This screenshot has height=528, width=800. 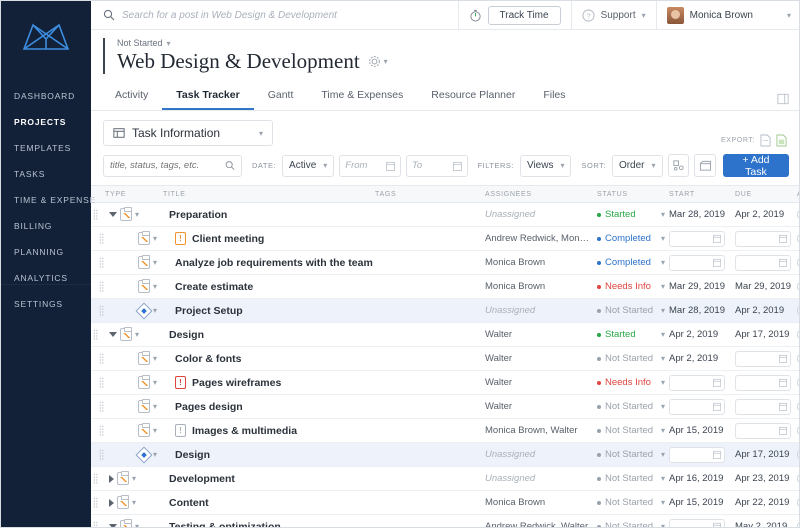 I want to click on tab-time-expenses: Time & Expenses, so click(x=362, y=96).